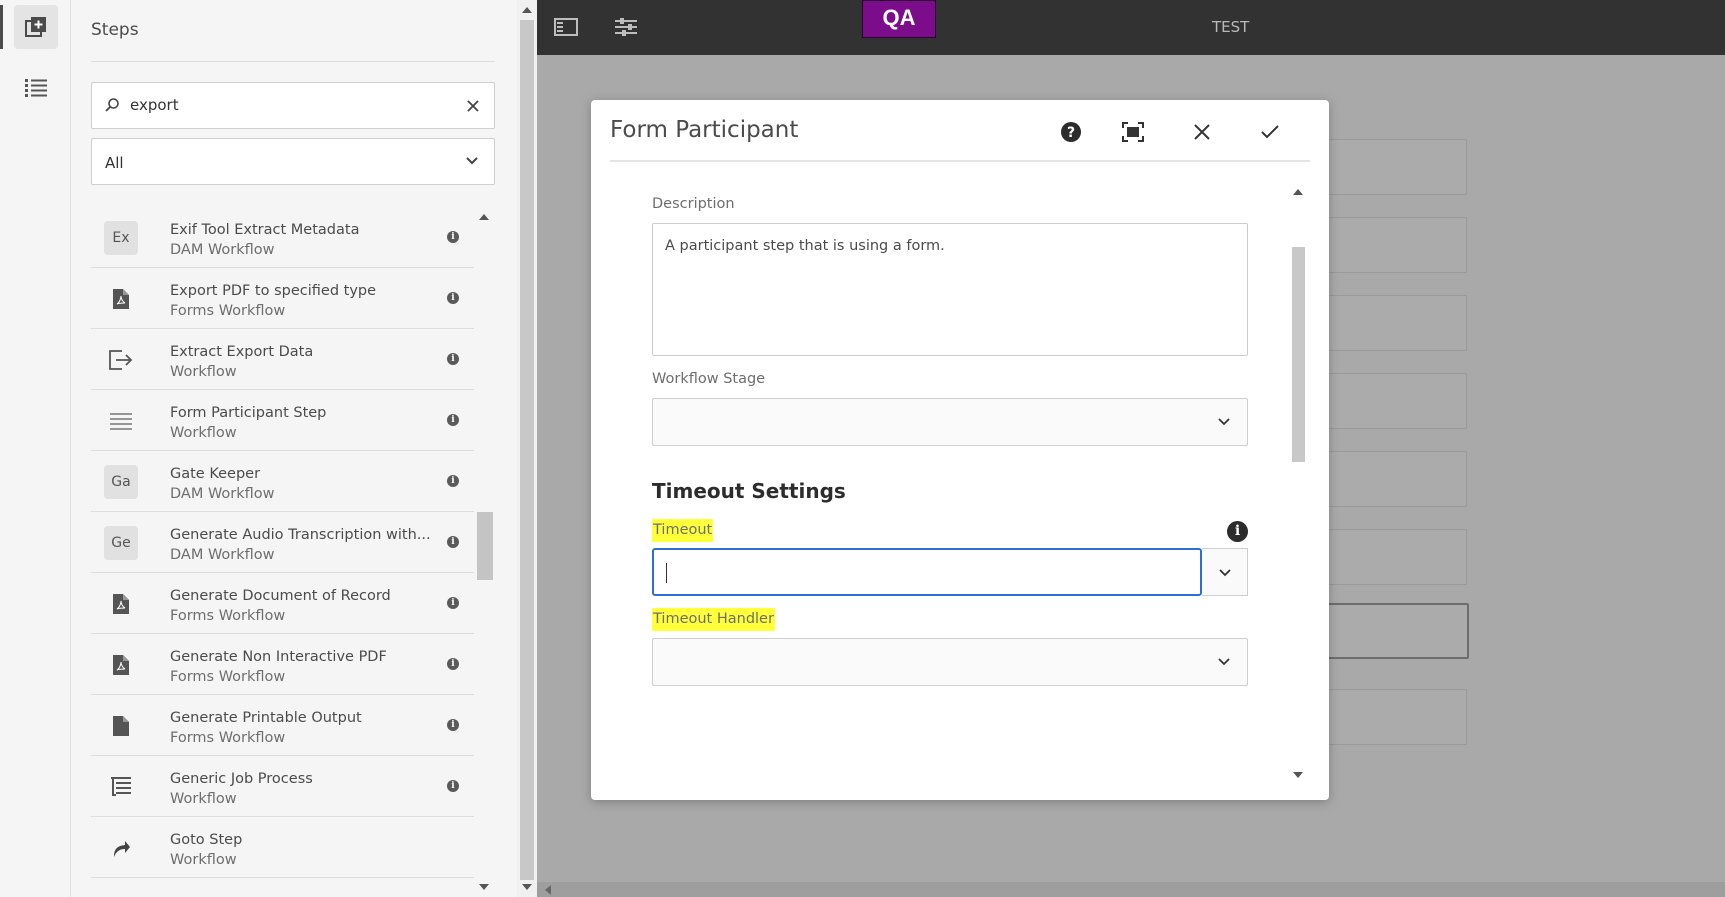 Image resolution: width=1725 pixels, height=897 pixels. I want to click on timeout-handler-label: Timeout Handler, so click(713, 619).